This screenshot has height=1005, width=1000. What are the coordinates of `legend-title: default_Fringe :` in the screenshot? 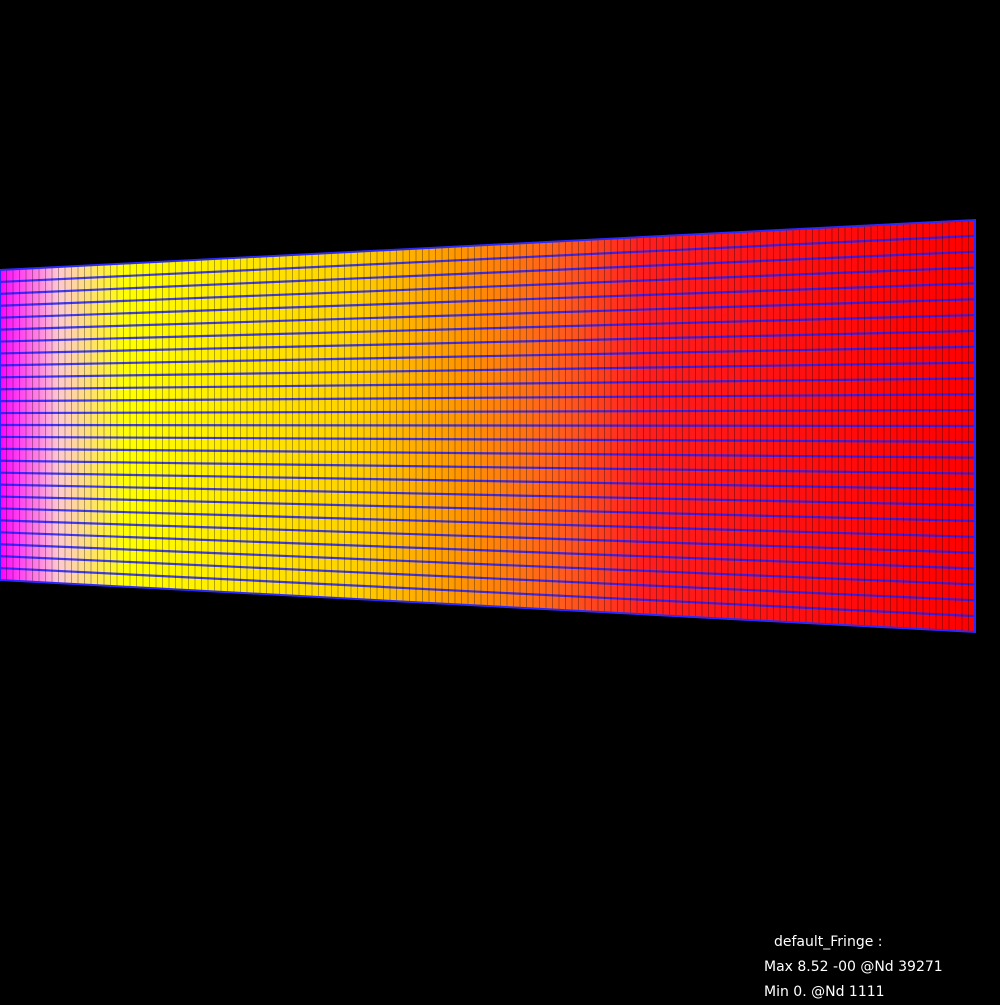 It's located at (828, 942).